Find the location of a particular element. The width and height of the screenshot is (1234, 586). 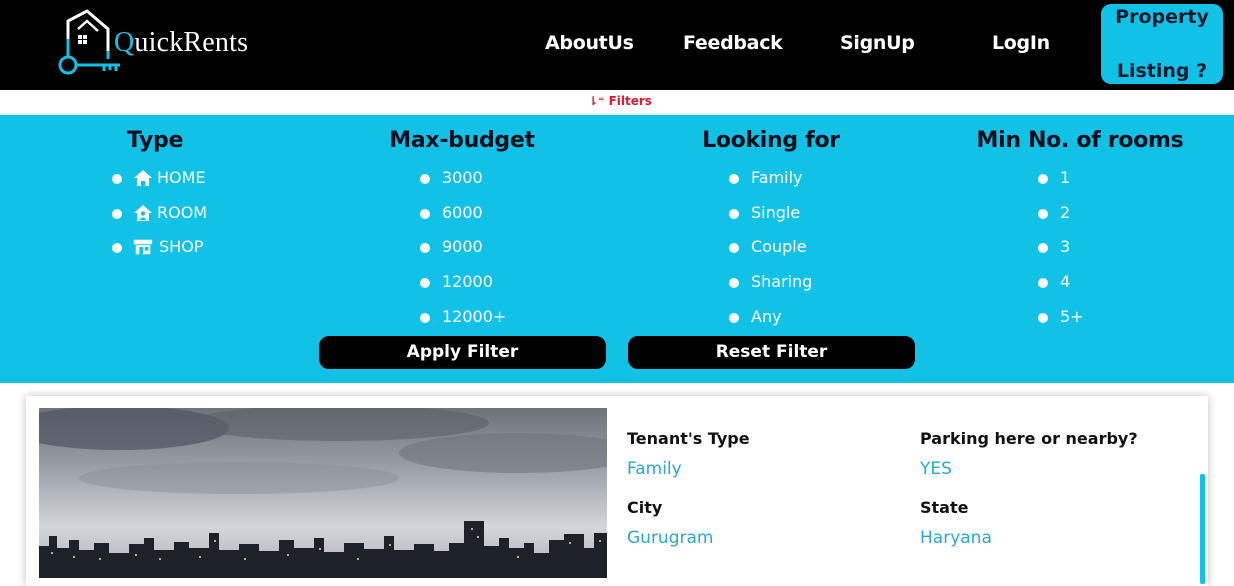

type-title: Type is located at coordinates (155, 140).